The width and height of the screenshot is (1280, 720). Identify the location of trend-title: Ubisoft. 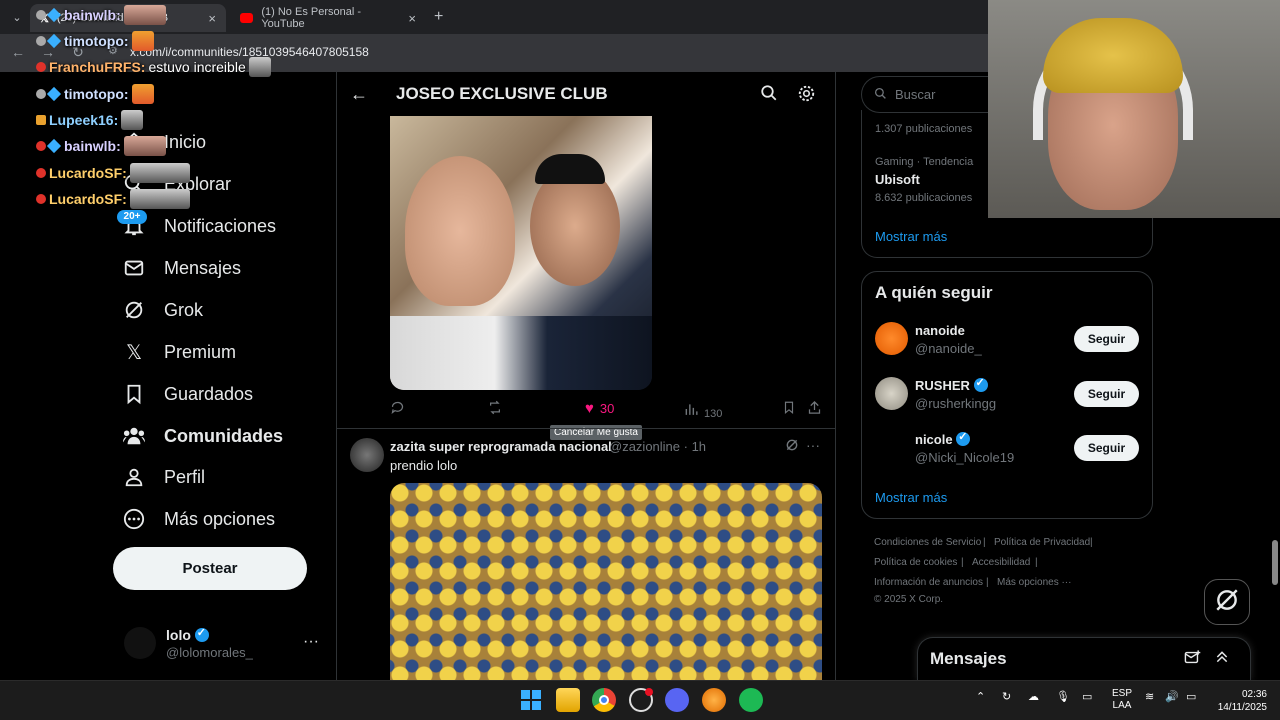
(897, 179).